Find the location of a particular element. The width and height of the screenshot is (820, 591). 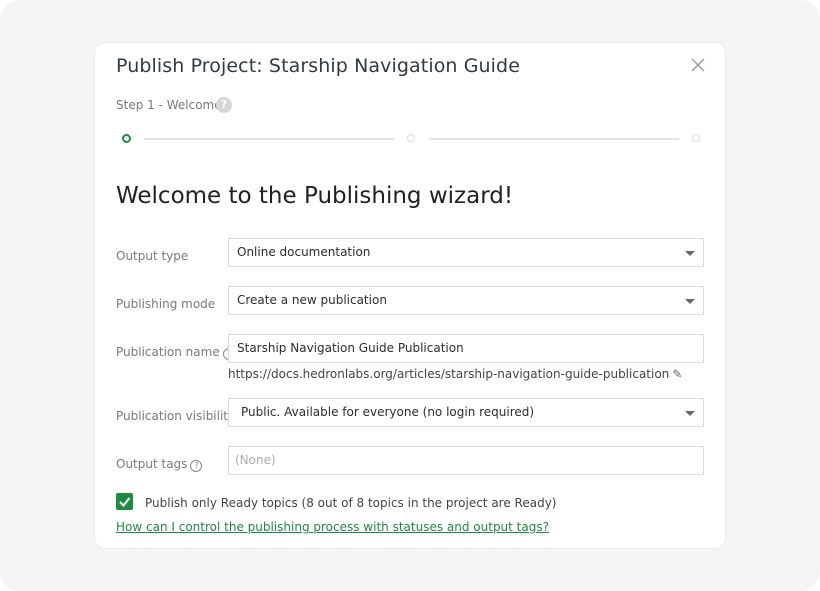

step-3-dot is located at coordinates (696, 138).